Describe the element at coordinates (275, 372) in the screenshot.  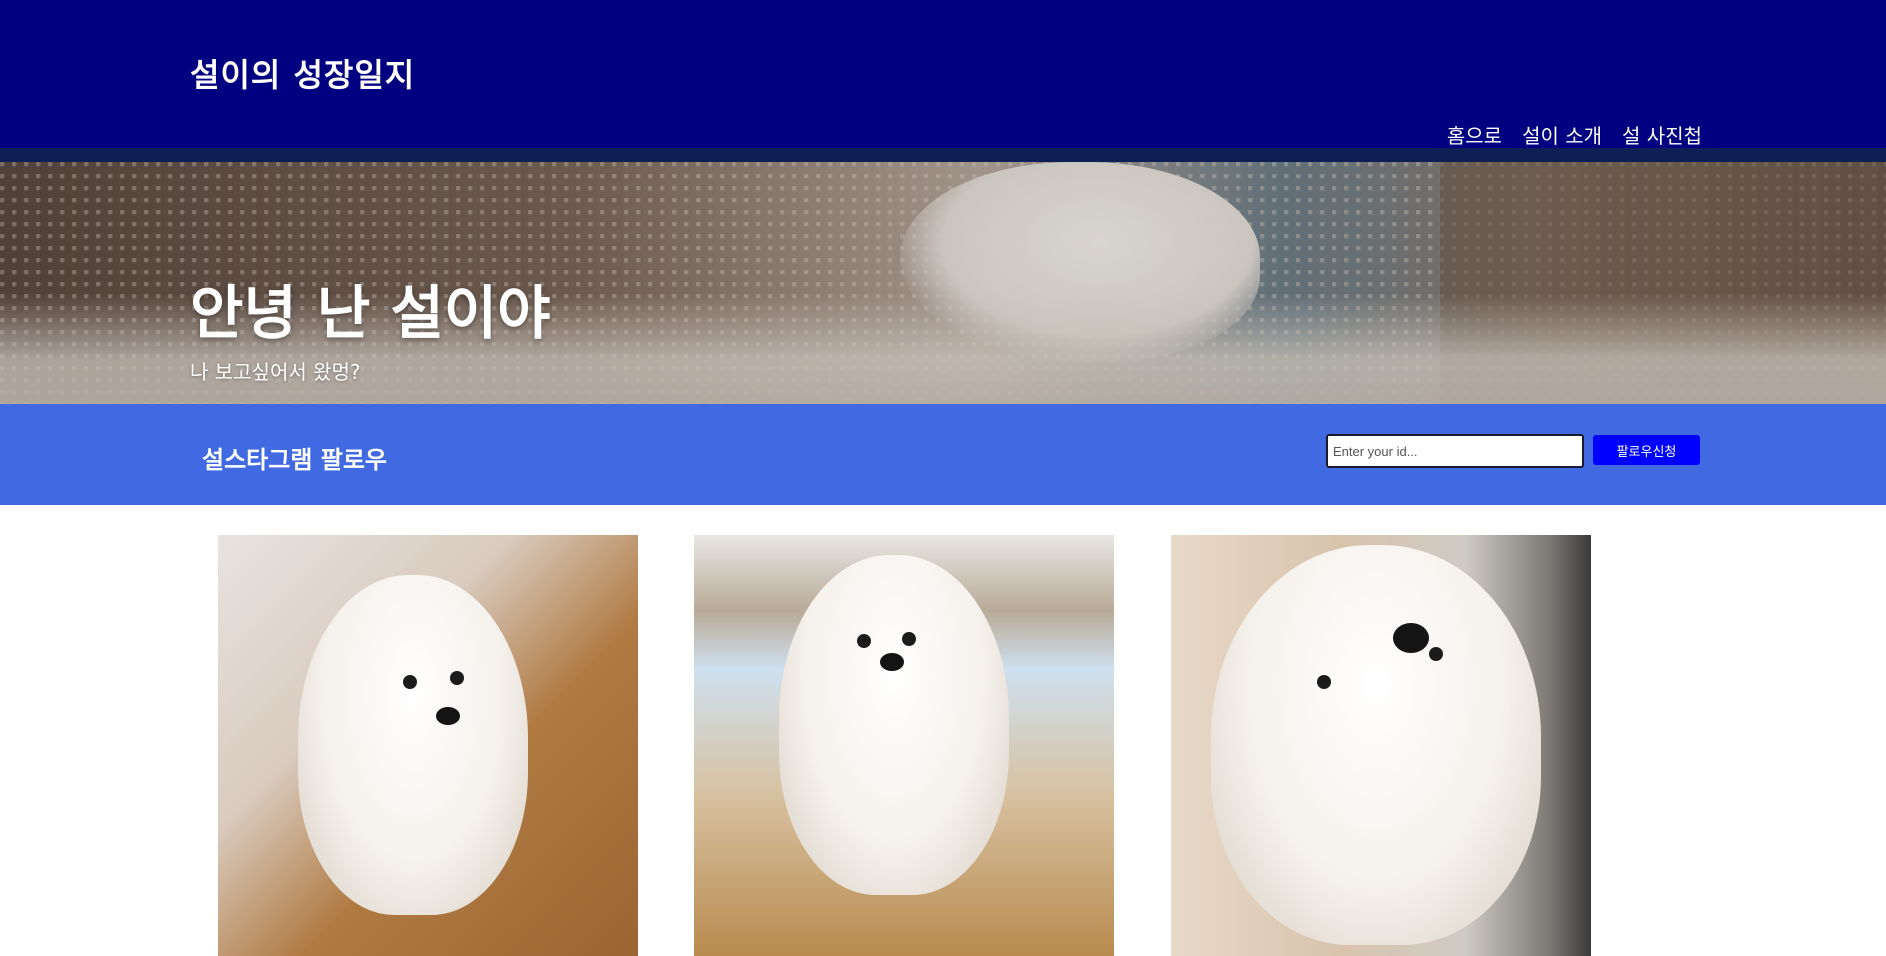
I see `hero-subtitle: 나 보고싶어서 왔멍?` at that location.